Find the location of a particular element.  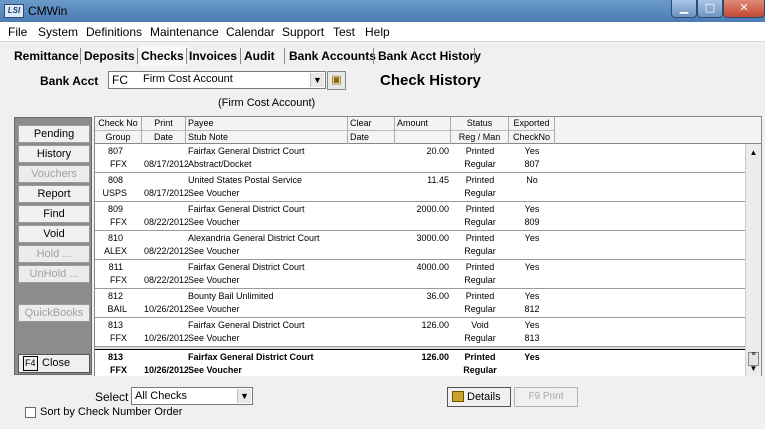

bank-acct-label: Bank Acct is located at coordinates (69, 81).